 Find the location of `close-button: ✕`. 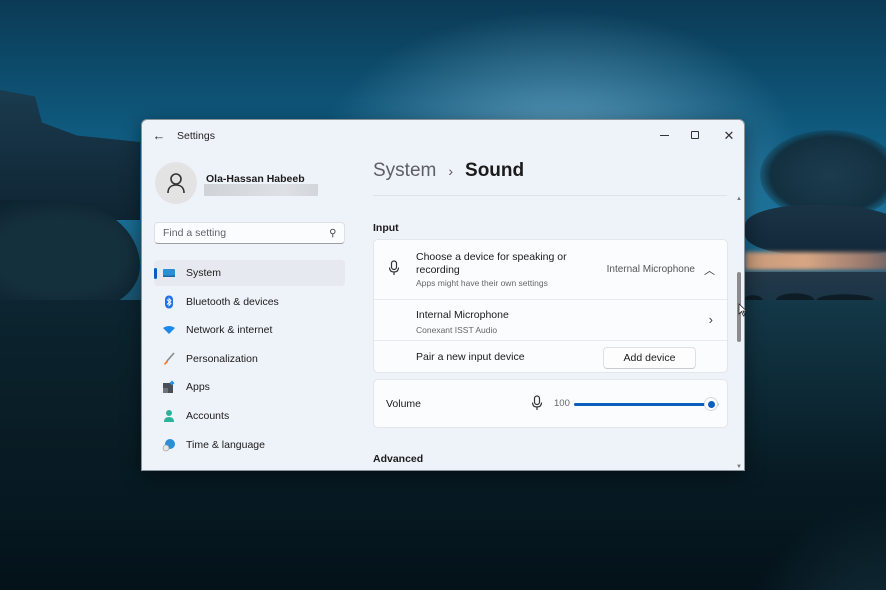

close-button: ✕ is located at coordinates (728, 135).